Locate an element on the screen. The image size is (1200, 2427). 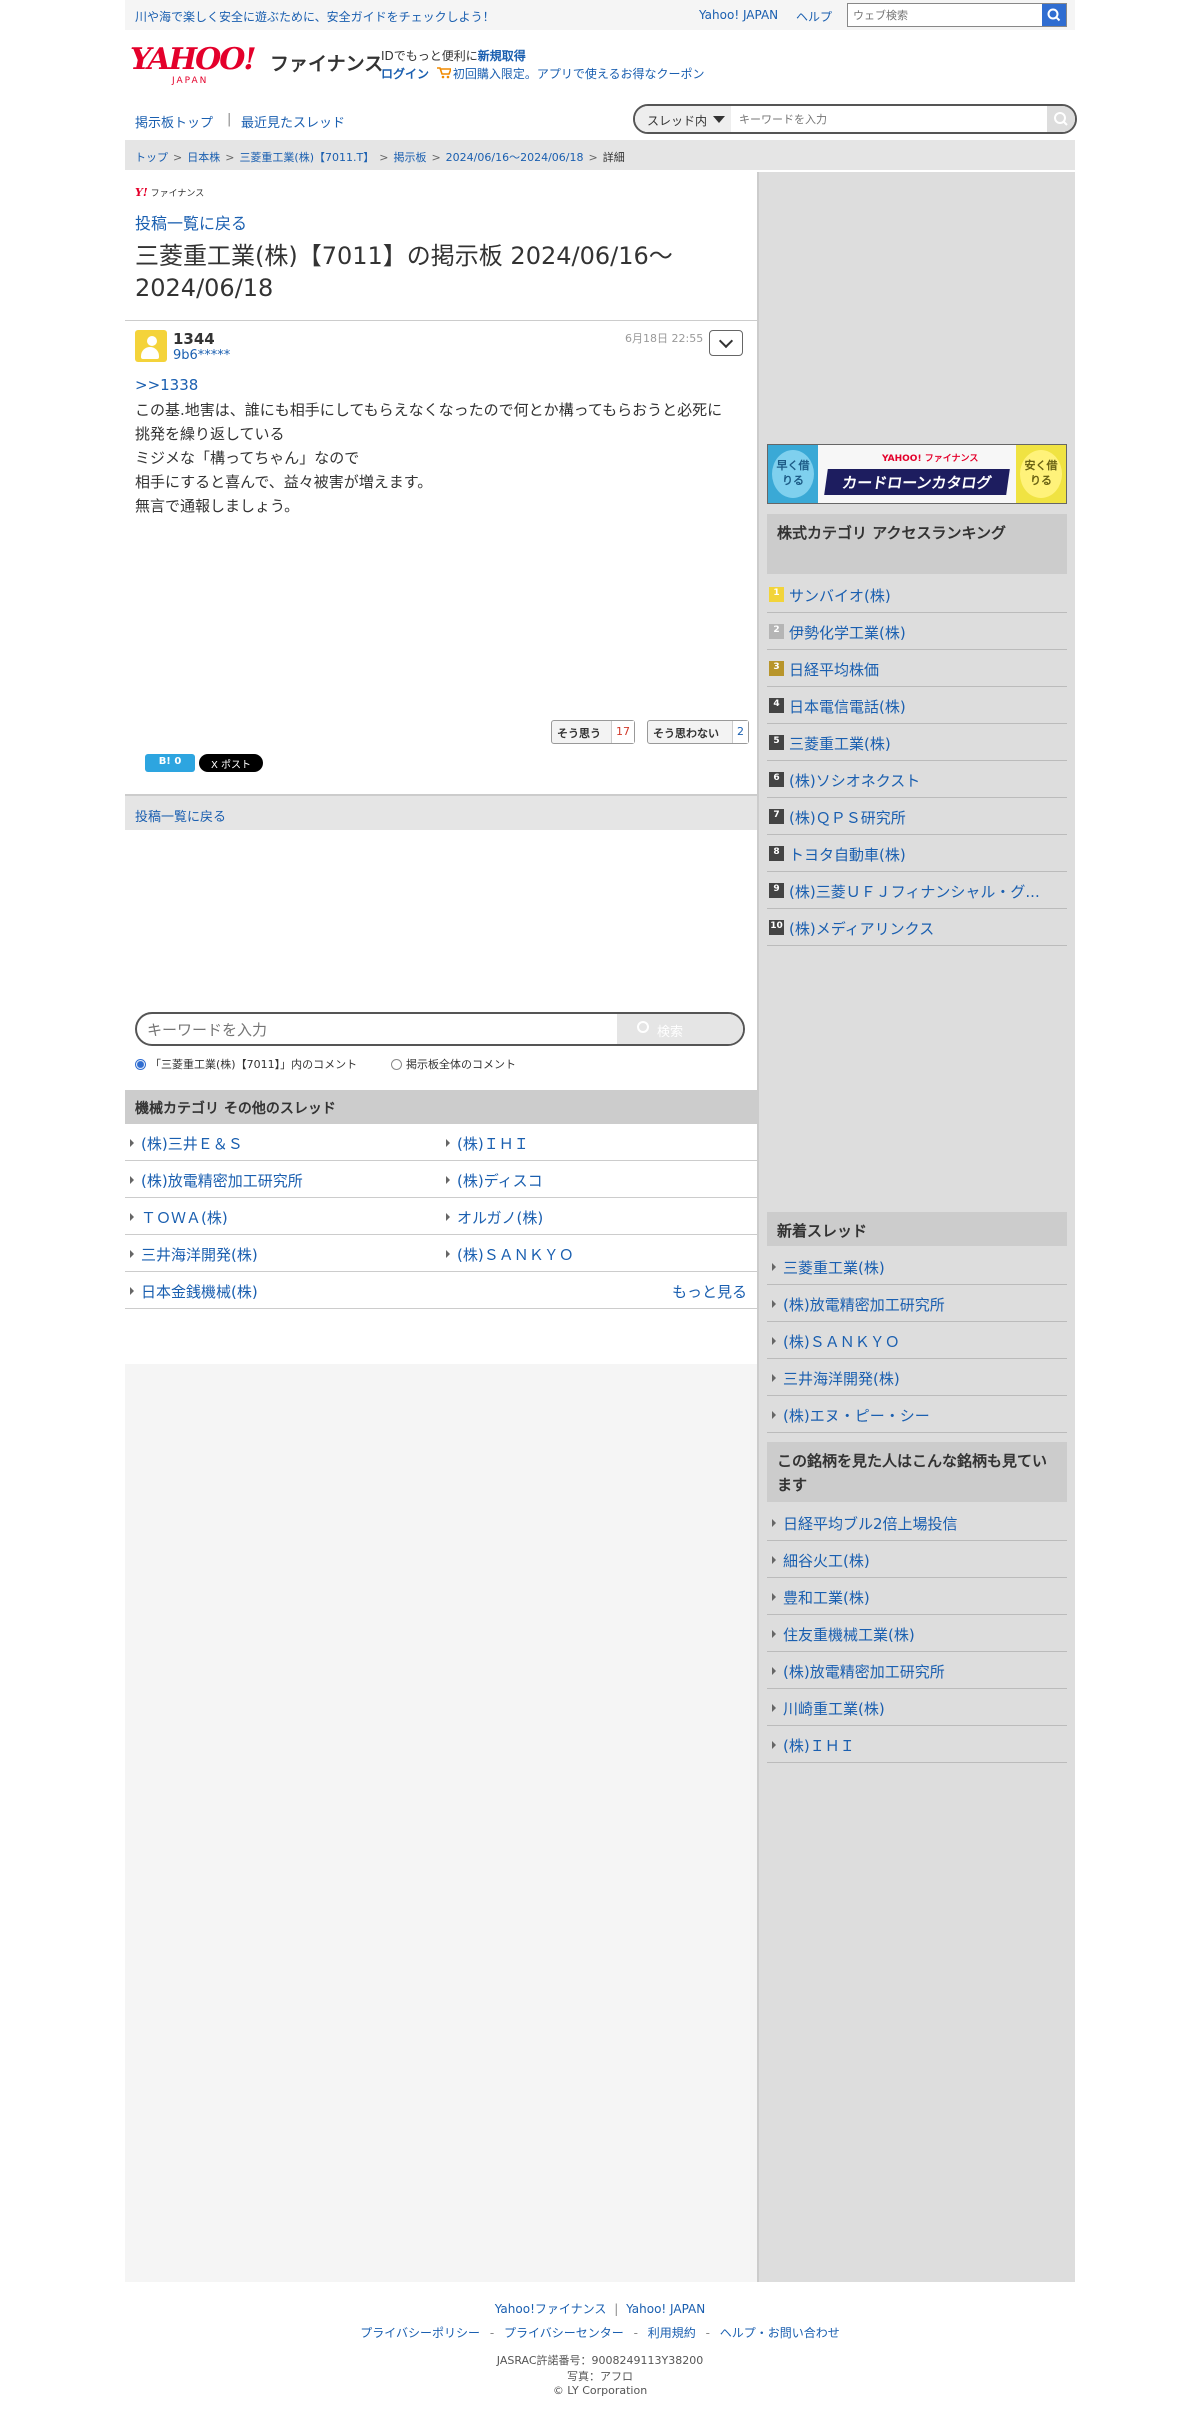
ranking-item: 10 (株)メディアリンクス is located at coordinates (917, 927).